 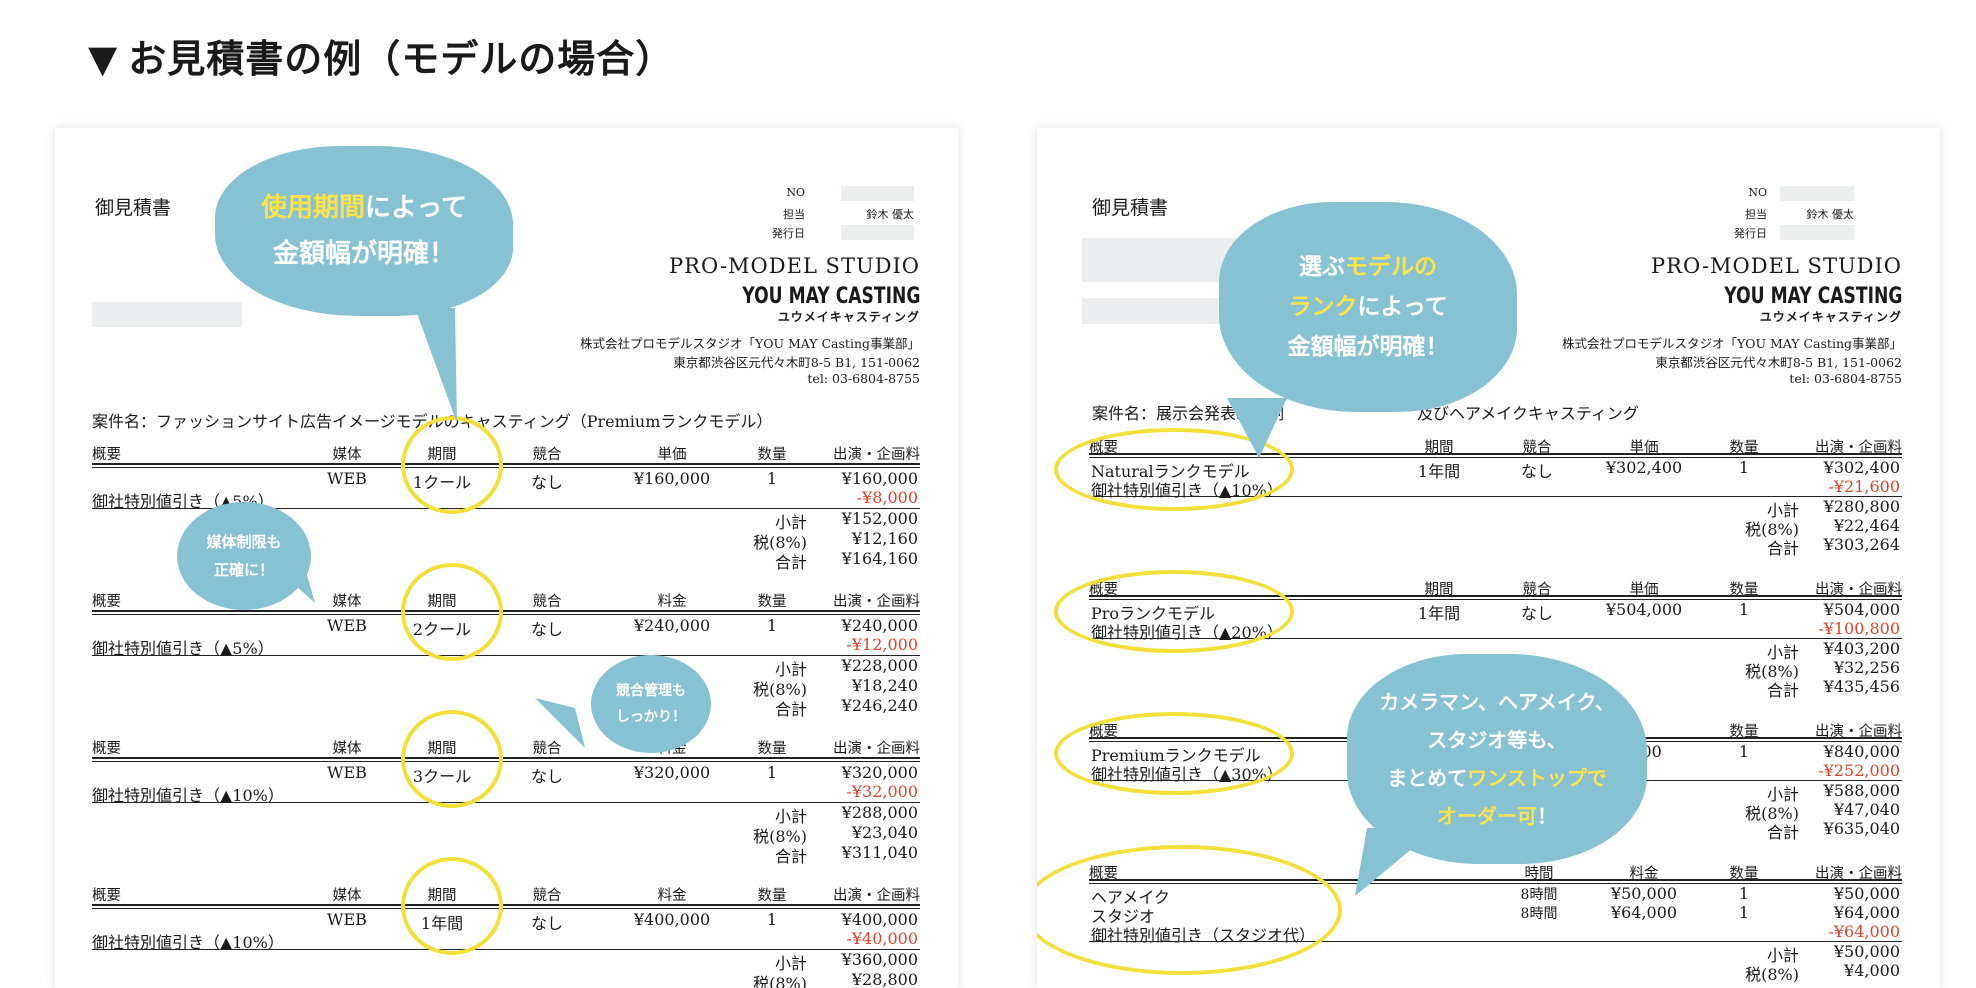 I want to click on callout-media-t1: 媒体制限も, so click(x=244, y=542).